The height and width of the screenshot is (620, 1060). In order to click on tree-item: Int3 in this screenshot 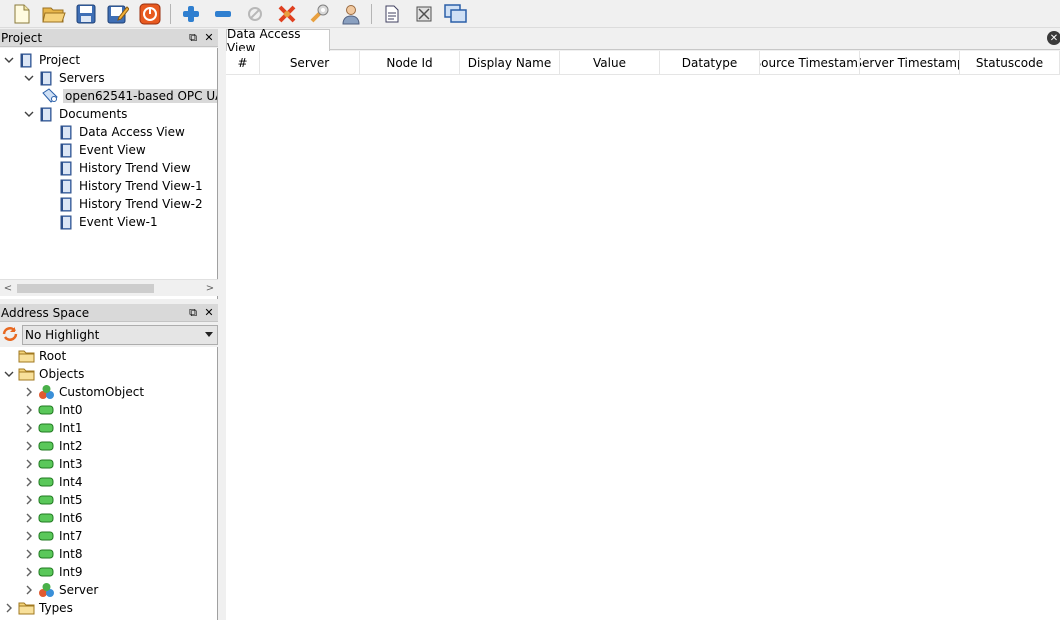, I will do `click(108, 464)`.